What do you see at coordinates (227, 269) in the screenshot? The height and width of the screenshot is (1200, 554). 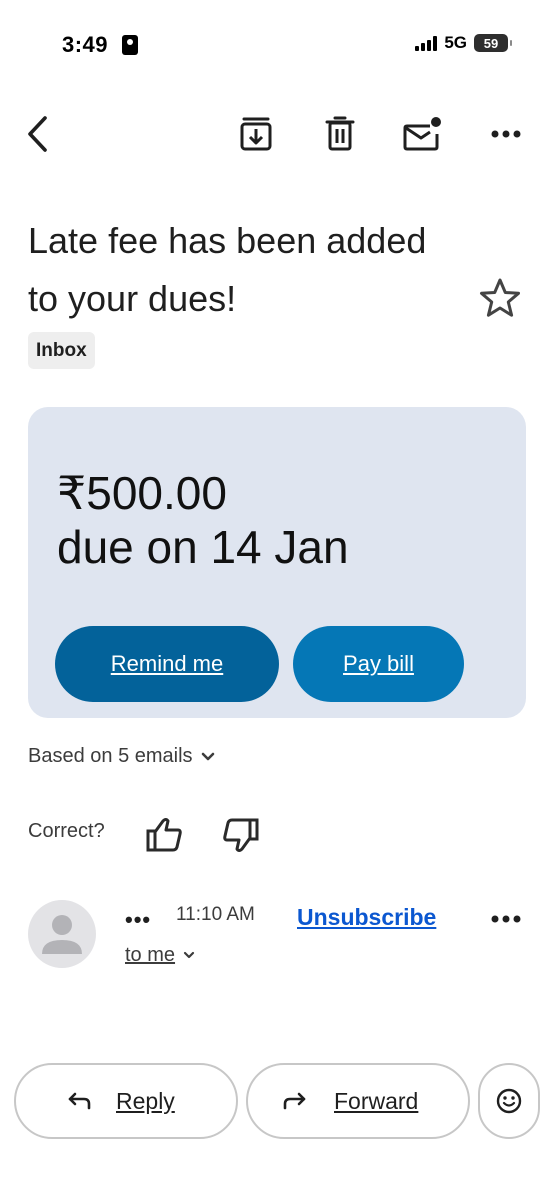 I see `email-subject: Late fee has been added to your dues!` at bounding box center [227, 269].